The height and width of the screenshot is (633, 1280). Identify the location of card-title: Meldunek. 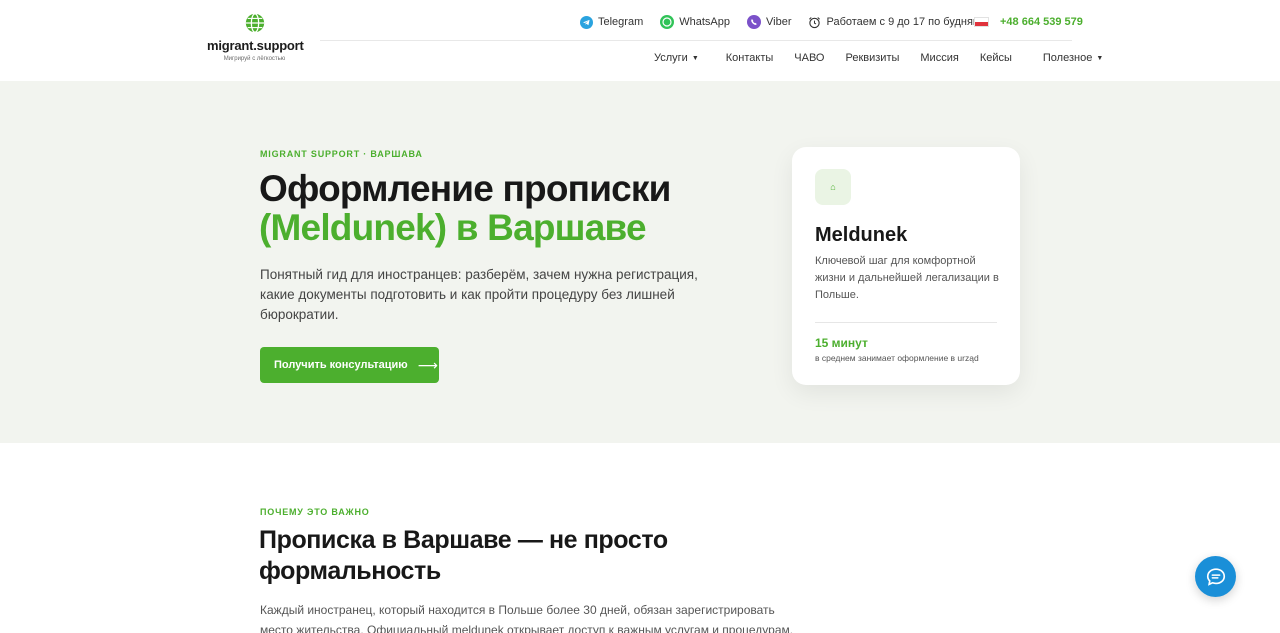
(861, 235).